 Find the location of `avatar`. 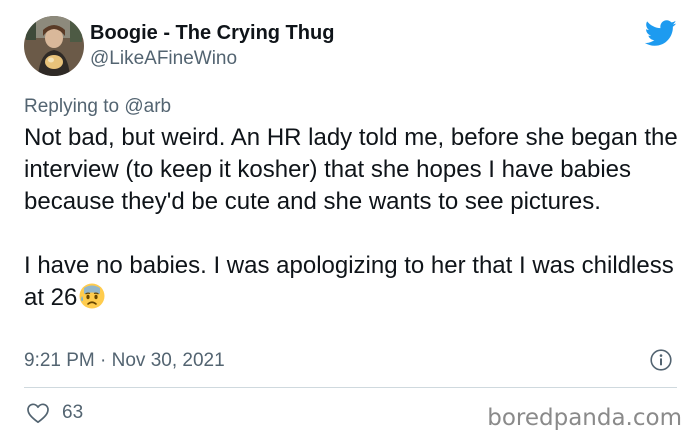

avatar is located at coordinates (54, 46).